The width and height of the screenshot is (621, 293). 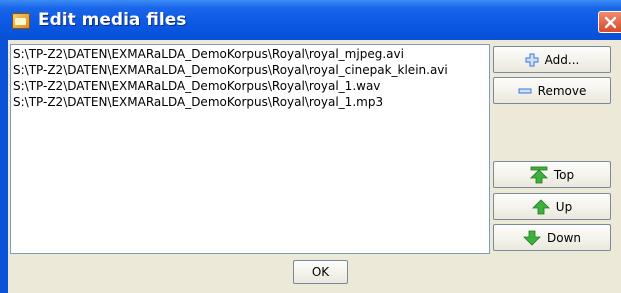 What do you see at coordinates (538, 175) in the screenshot?
I see `move-to-top-icon` at bounding box center [538, 175].